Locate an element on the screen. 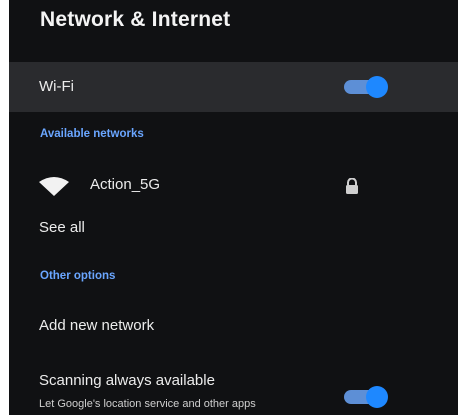 This screenshot has height=415, width=458. network-row-action-5g is located at coordinates (233, 185).